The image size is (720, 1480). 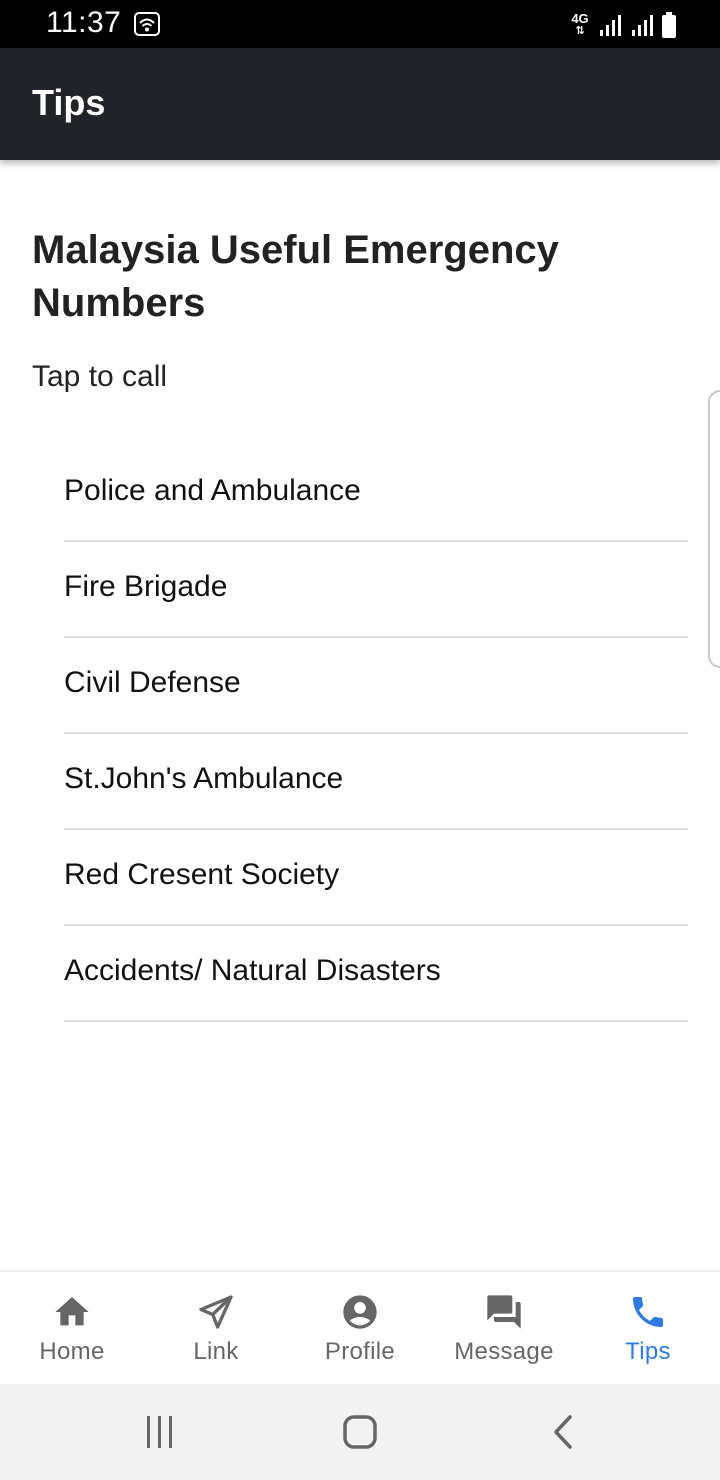 I want to click on nav-item-profile: Profile, so click(x=360, y=1328).